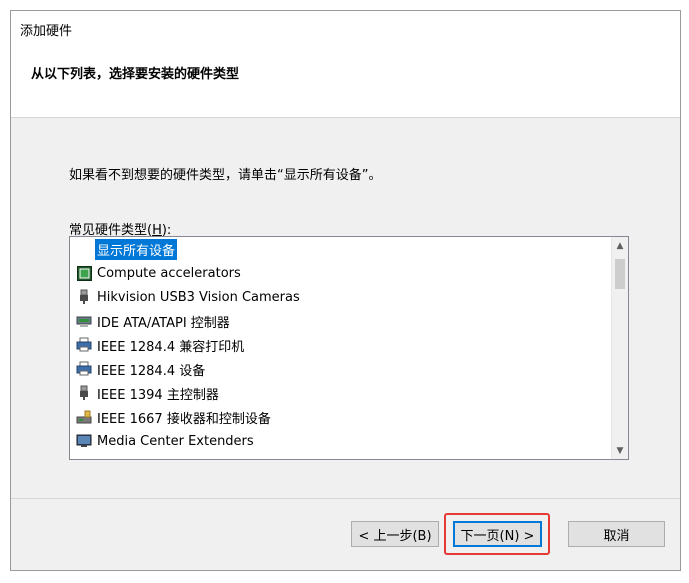  What do you see at coordinates (340, 369) in the screenshot?
I see `list-item-ieee-1284-device: IEEE 1284.4 设备` at bounding box center [340, 369].